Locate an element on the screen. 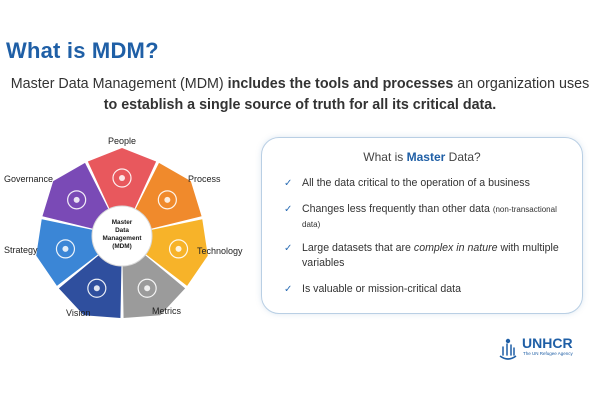  segment-label-people: People is located at coordinates (122, 141).